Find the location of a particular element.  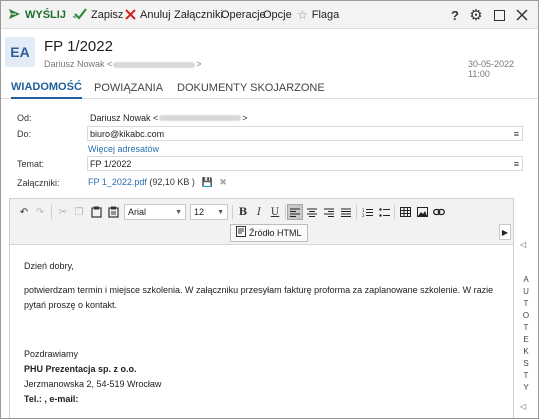

flag-label: Flaga is located at coordinates (325, 15).